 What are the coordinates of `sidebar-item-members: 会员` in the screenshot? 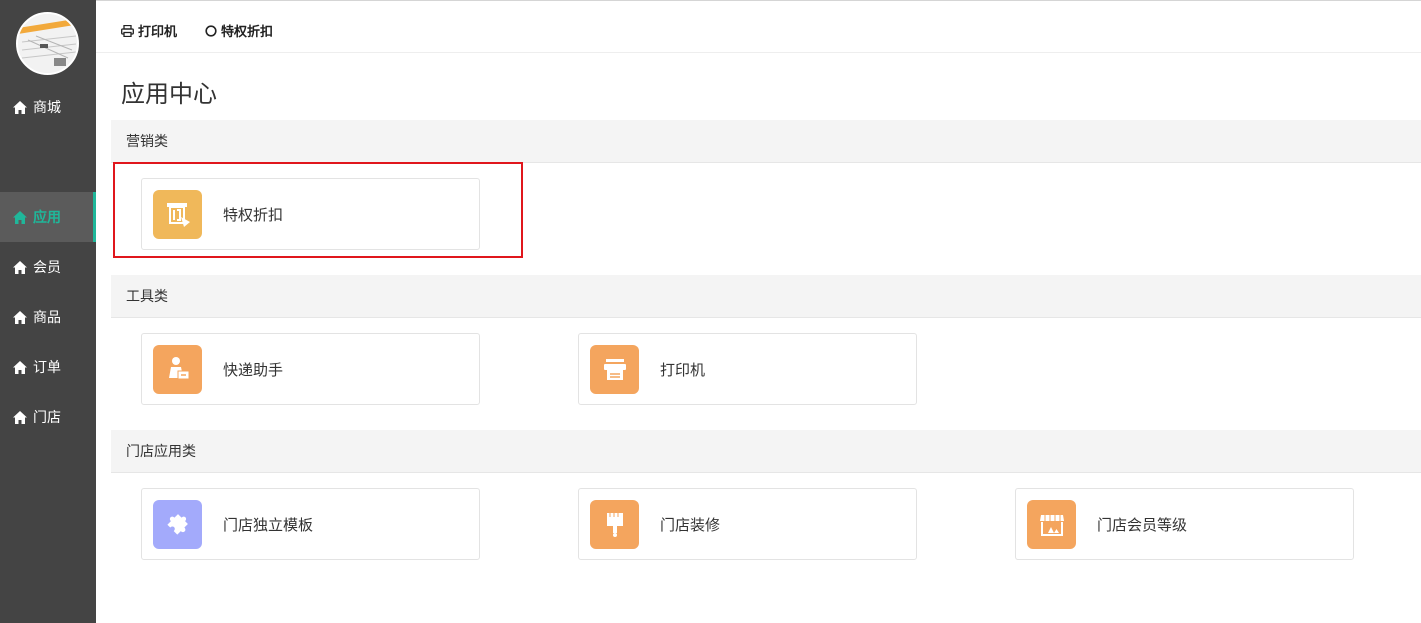 It's located at (48, 267).